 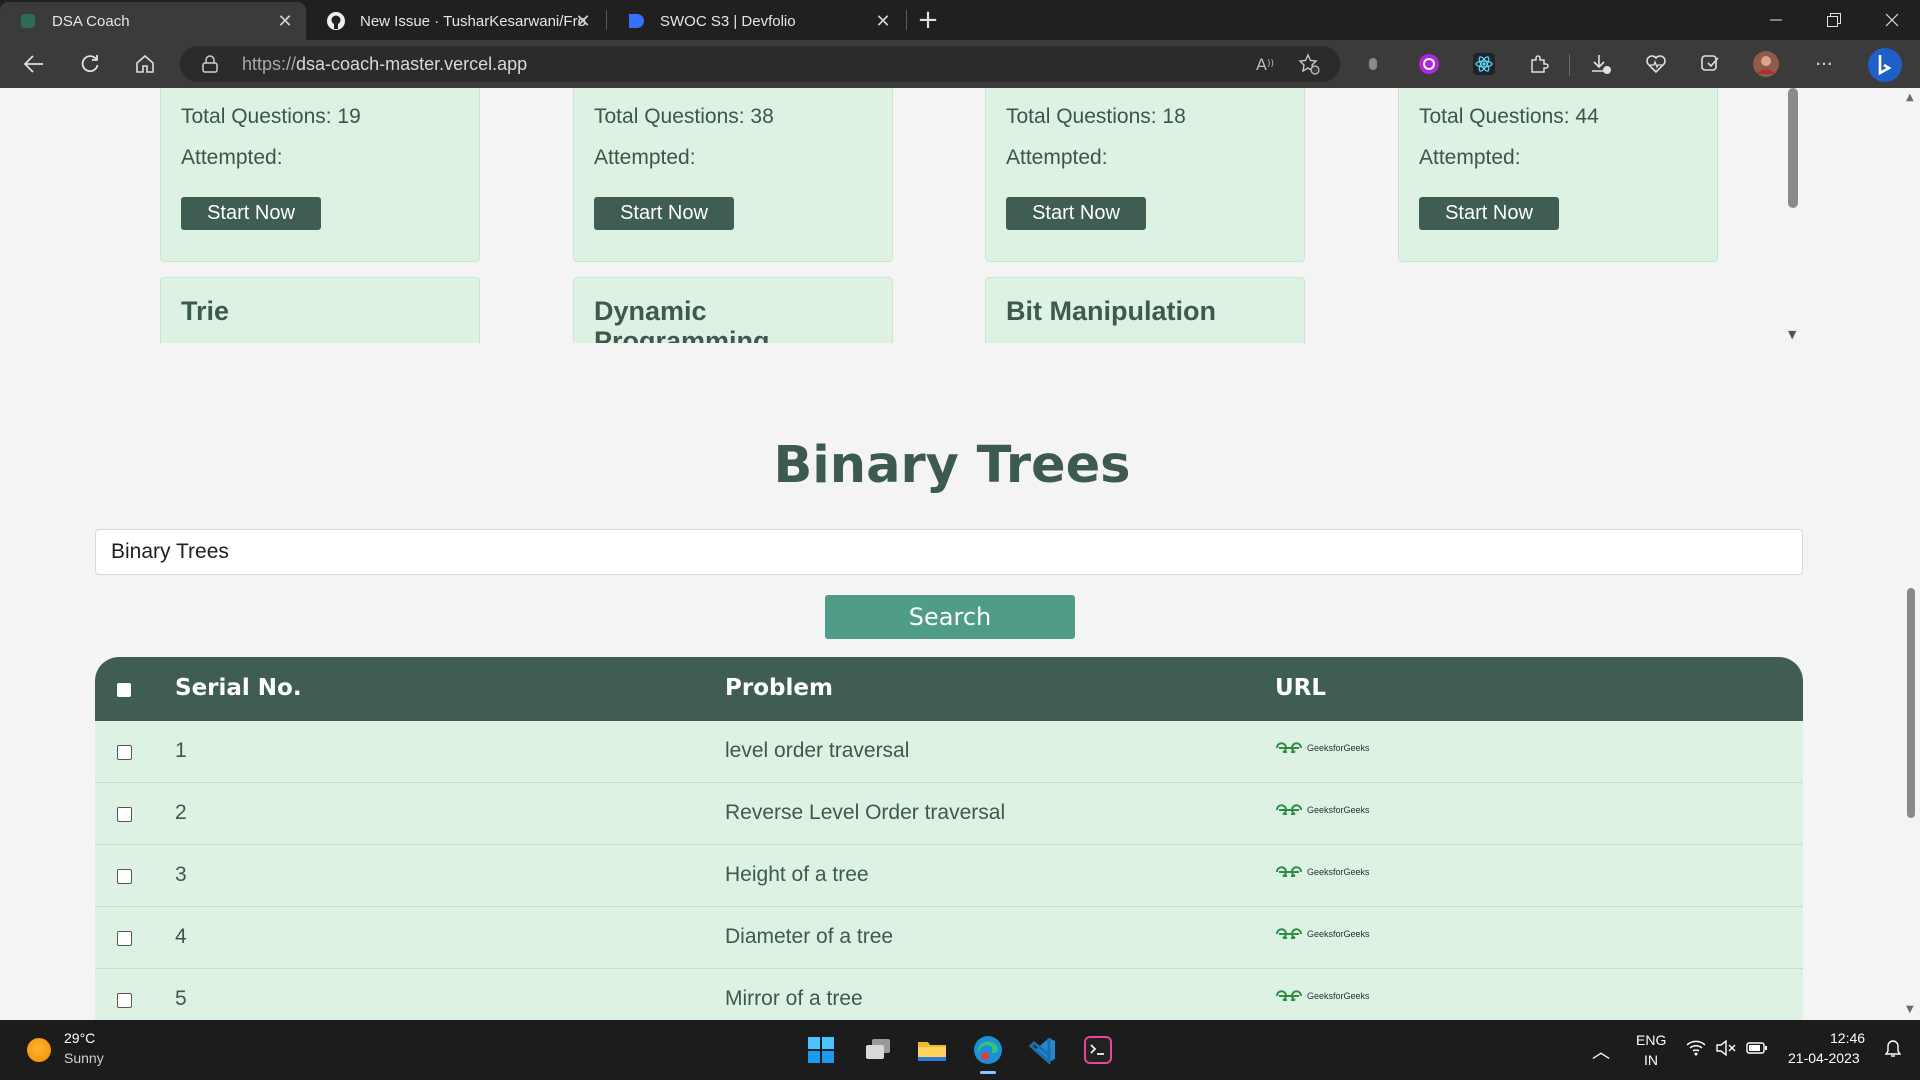 What do you see at coordinates (320, 175) in the screenshot?
I see `topic-card: Total Questions: 19 Attempted: Start Now` at bounding box center [320, 175].